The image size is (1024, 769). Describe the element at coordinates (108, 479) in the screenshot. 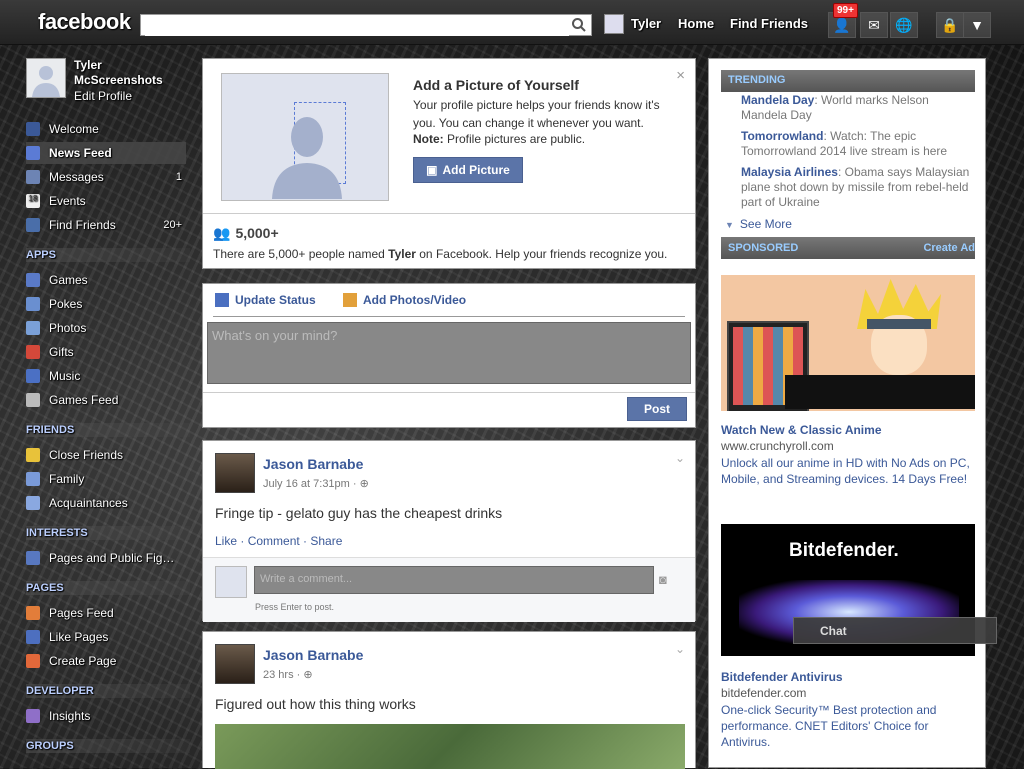

I see `sidebar-item-family: Family` at that location.